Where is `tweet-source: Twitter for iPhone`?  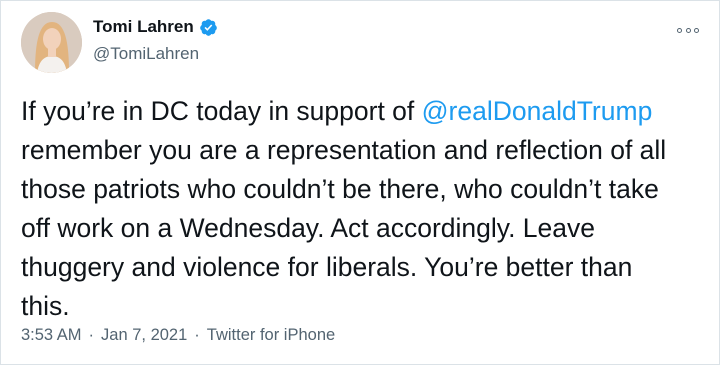
tweet-source: Twitter for iPhone is located at coordinates (271, 335).